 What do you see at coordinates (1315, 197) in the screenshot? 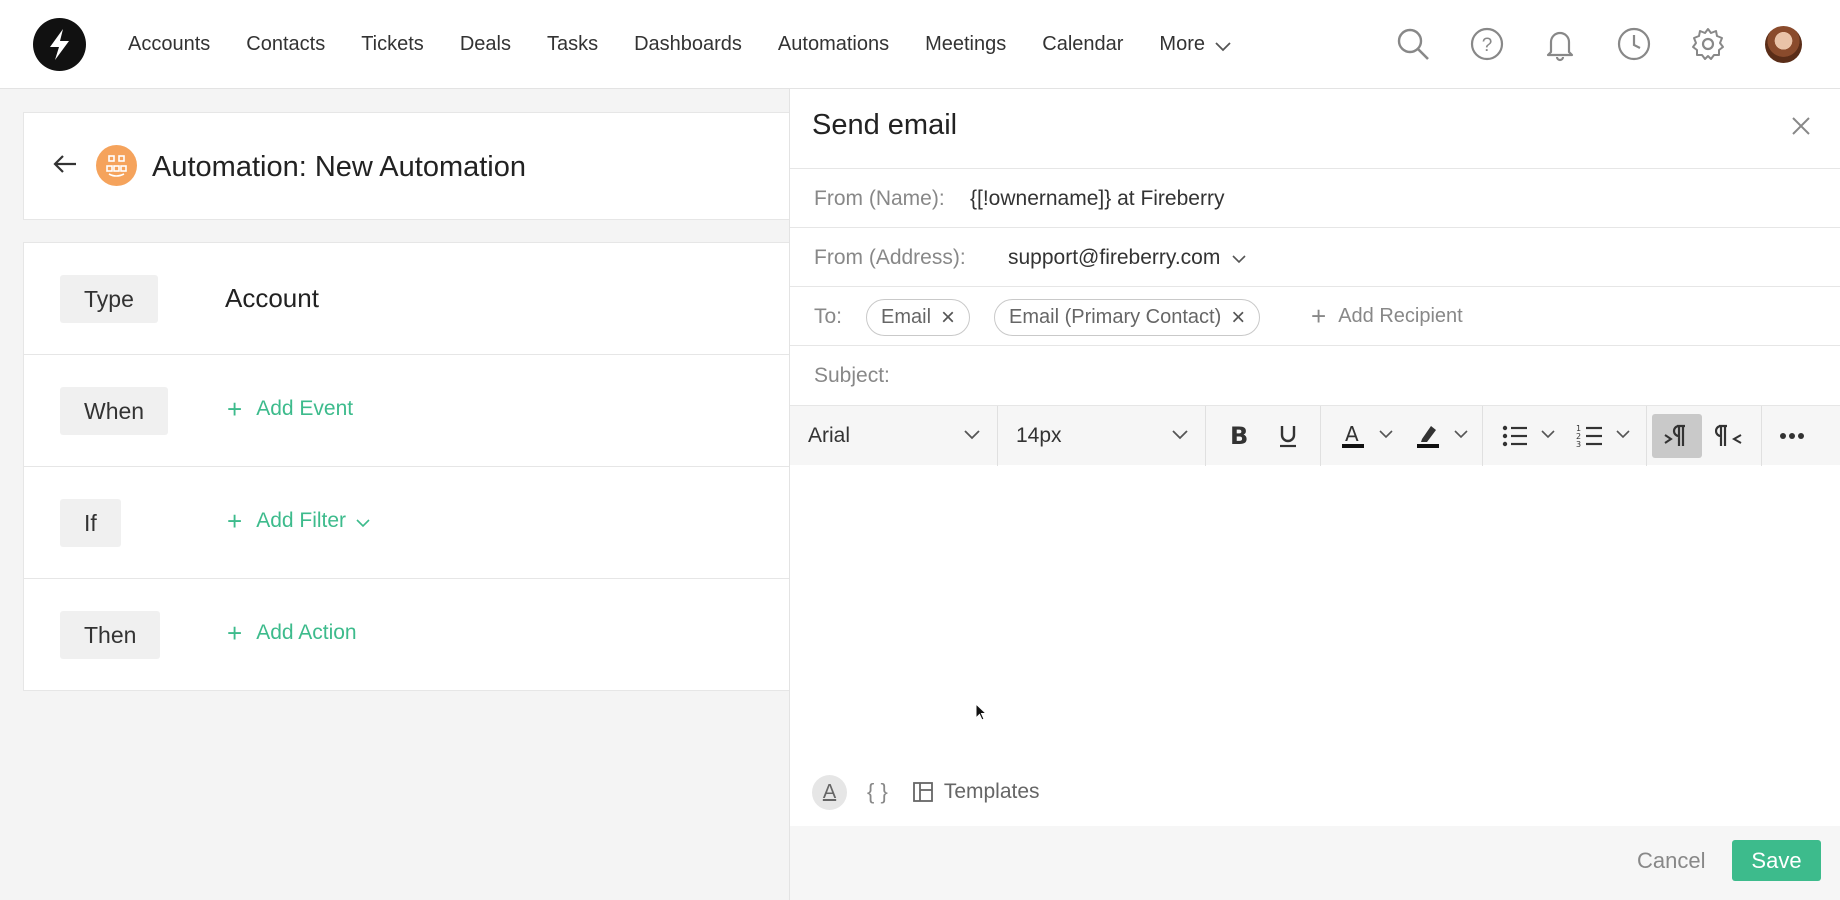
I see `from-name-row: From (Name): {[!ownername]} at Fireberry` at bounding box center [1315, 197].